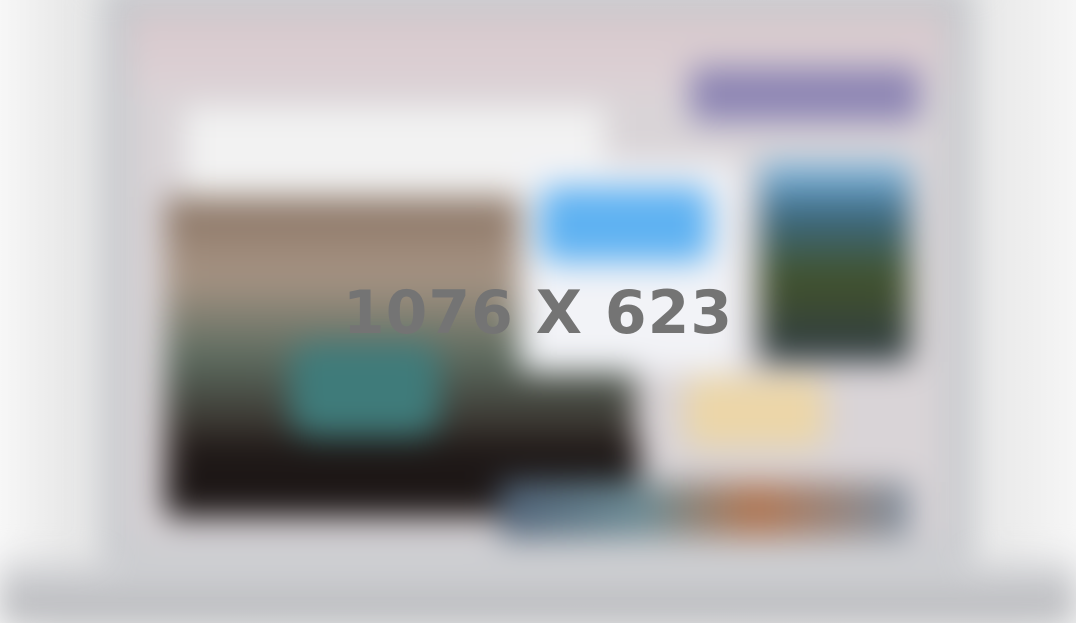 The width and height of the screenshot is (1076, 623). Describe the element at coordinates (365, 389) in the screenshot. I see `hero-photo-teal-shape` at that location.